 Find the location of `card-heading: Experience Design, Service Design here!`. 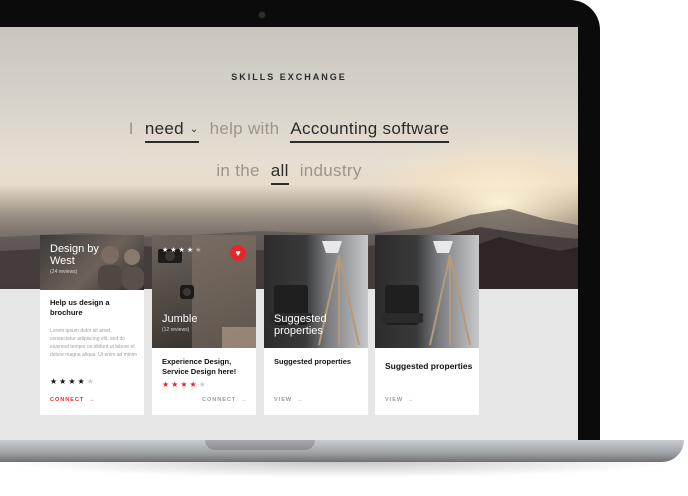

card-heading: Experience Design, Service Design here! is located at coordinates (199, 366).